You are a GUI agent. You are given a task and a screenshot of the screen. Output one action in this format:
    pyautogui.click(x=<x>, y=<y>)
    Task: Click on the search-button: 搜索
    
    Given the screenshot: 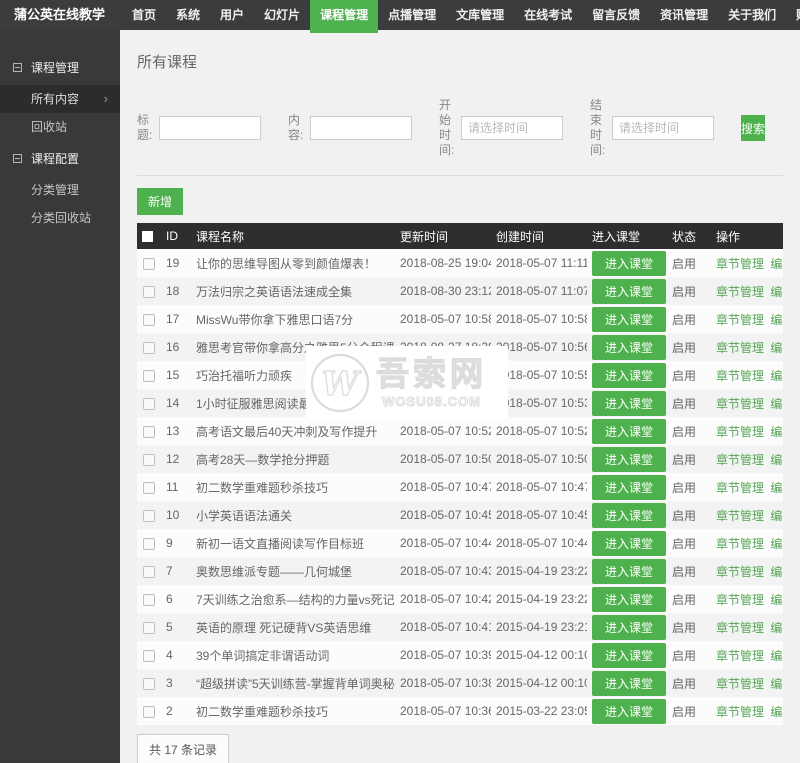 What is the action you would take?
    pyautogui.click(x=753, y=128)
    